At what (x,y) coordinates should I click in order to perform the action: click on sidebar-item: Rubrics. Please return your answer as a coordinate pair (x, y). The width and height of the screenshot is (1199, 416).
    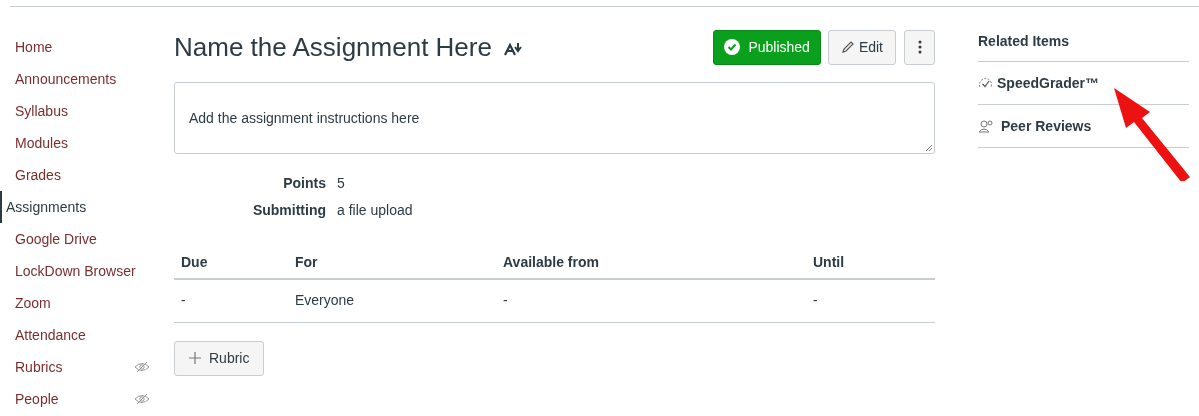
    Looking at the image, I should click on (85, 367).